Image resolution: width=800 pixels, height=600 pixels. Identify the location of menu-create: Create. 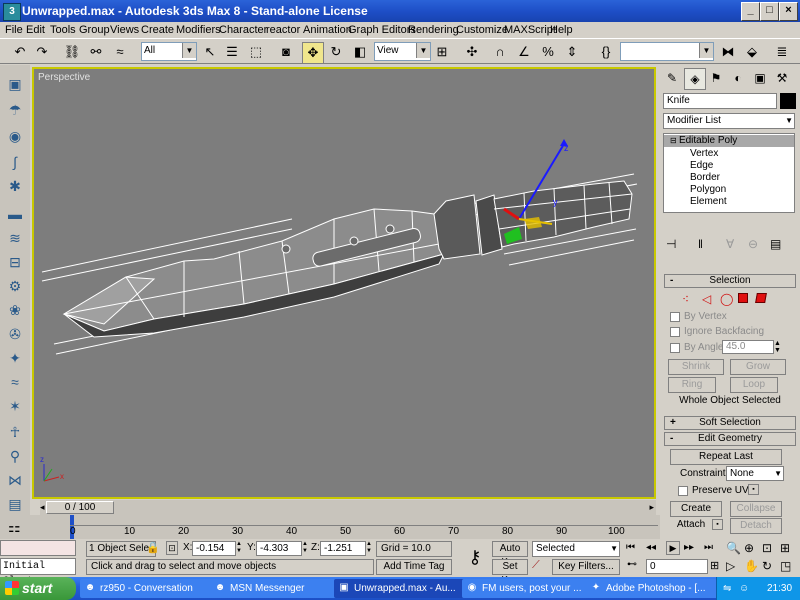
(157, 30).